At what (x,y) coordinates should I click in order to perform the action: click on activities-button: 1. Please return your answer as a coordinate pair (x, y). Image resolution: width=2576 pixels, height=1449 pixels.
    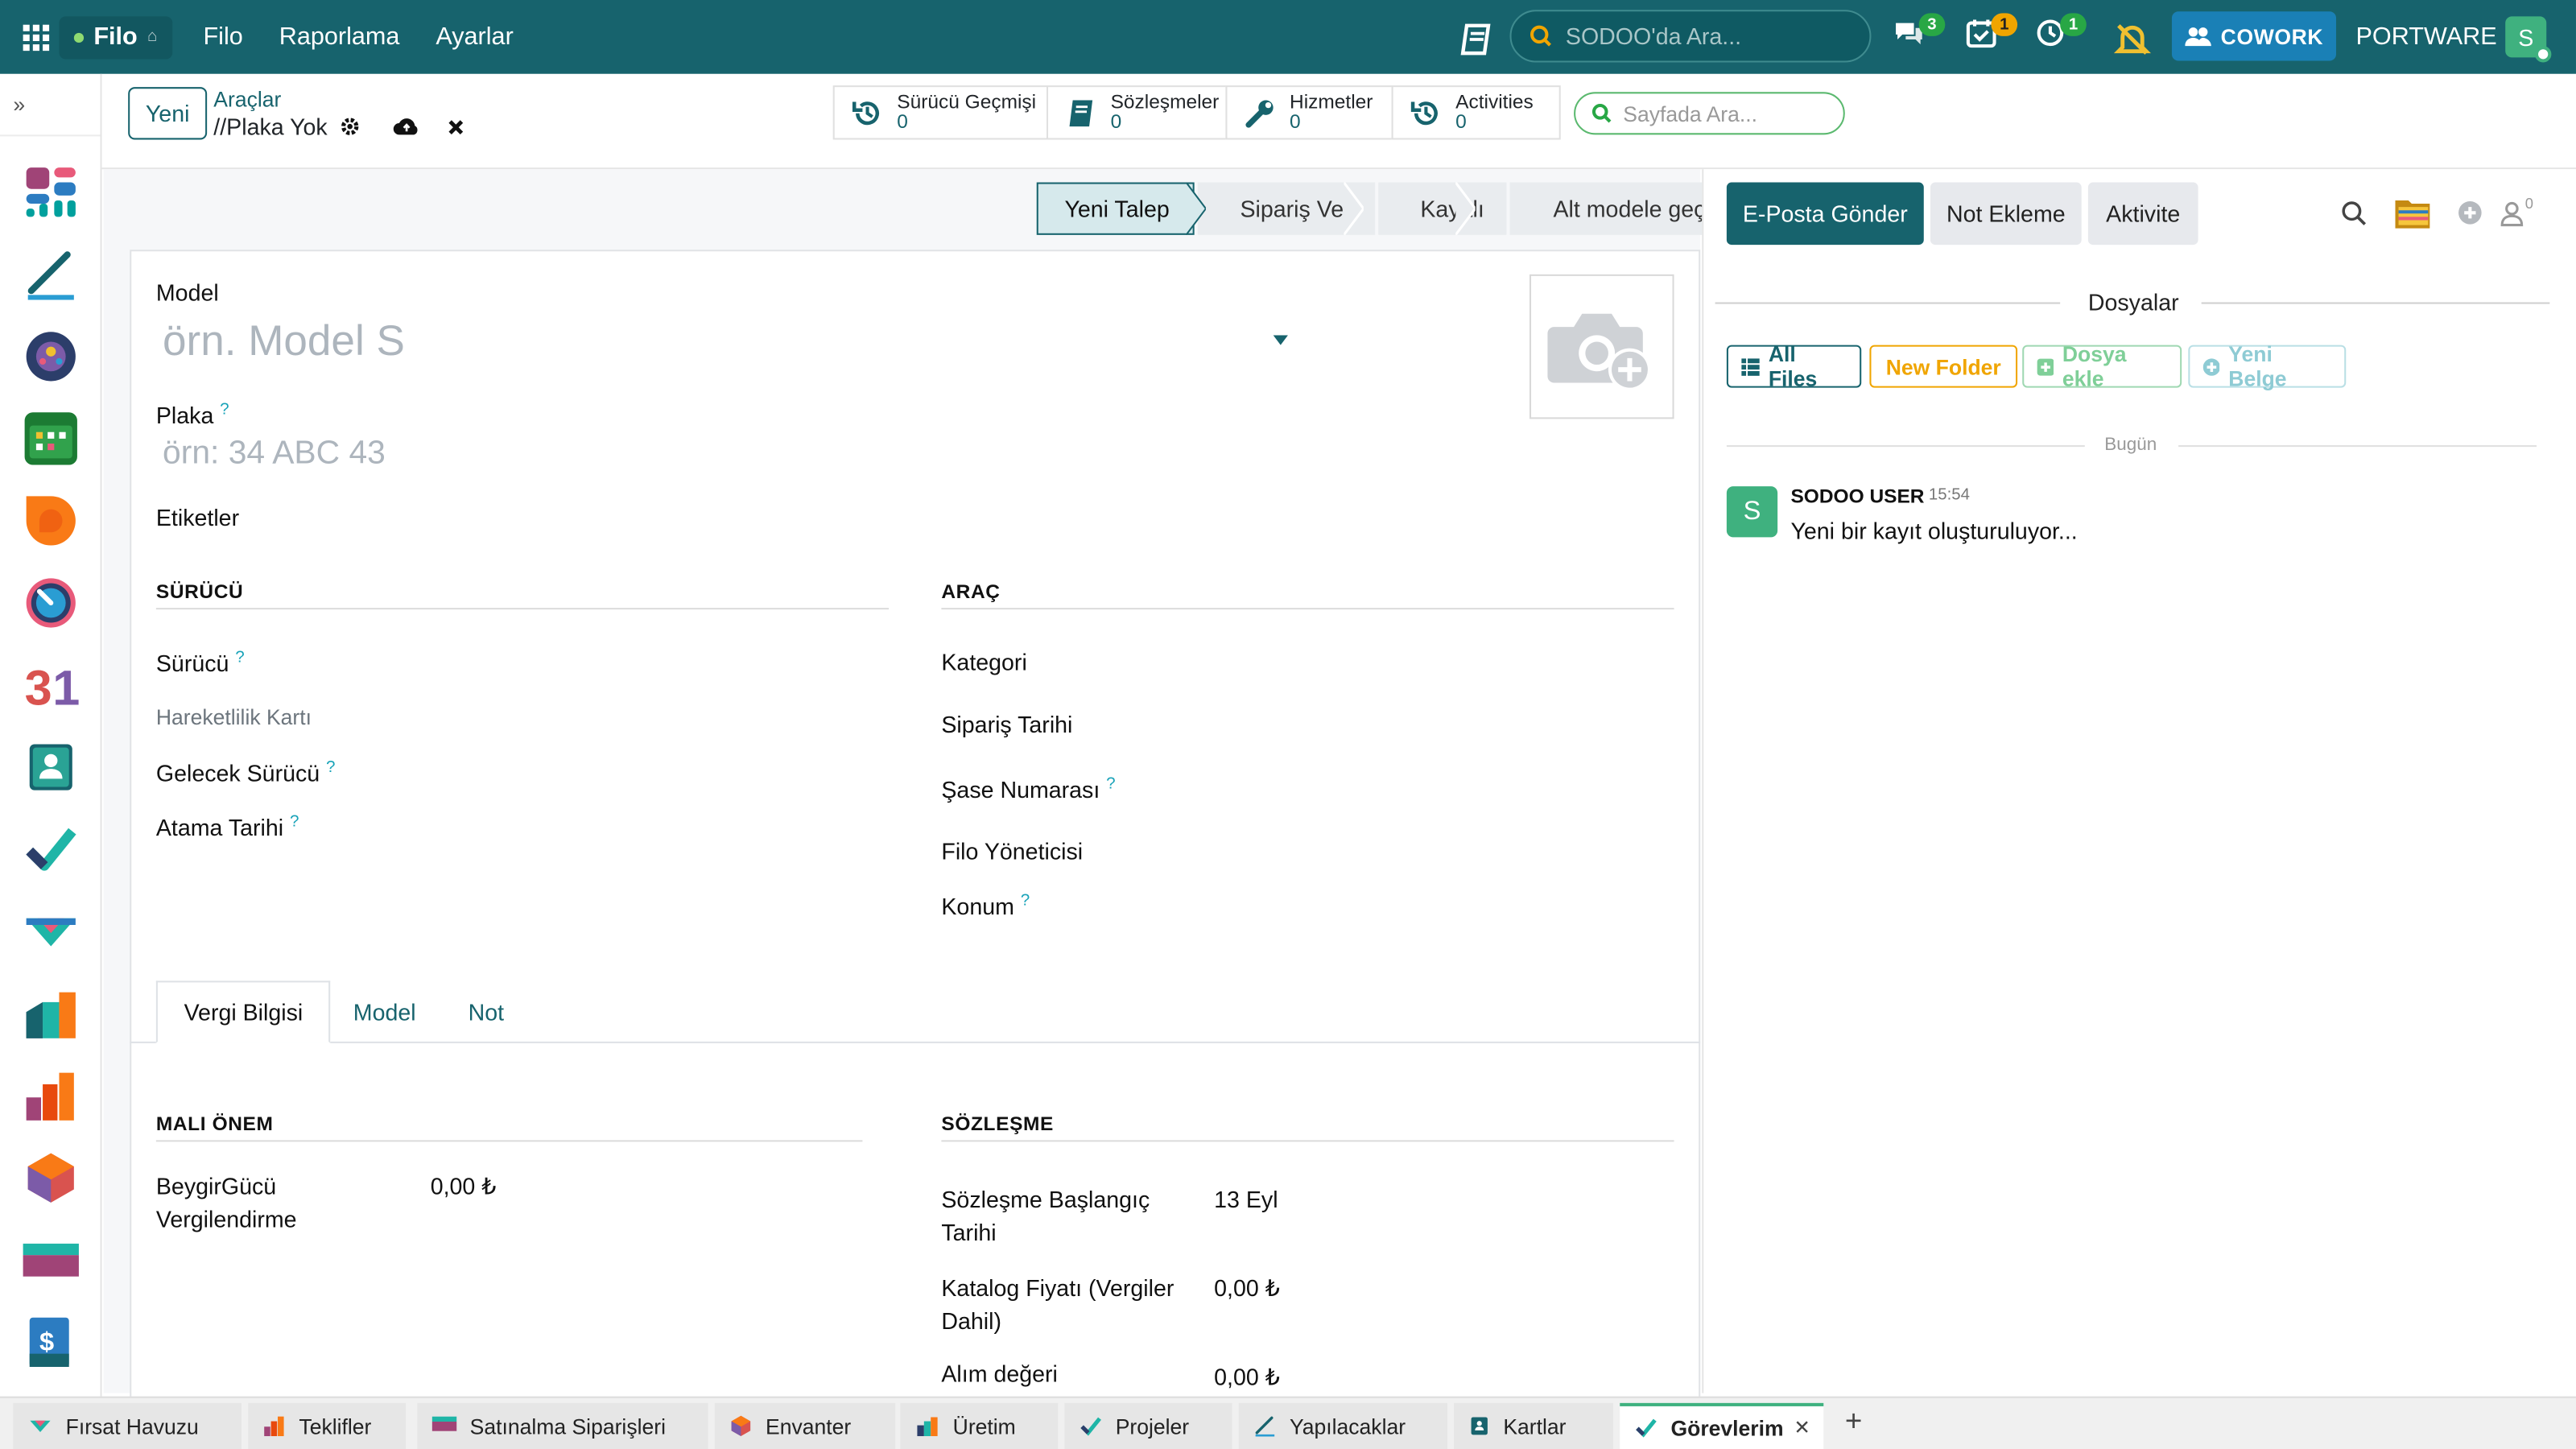
    Looking at the image, I should click on (1991, 34).